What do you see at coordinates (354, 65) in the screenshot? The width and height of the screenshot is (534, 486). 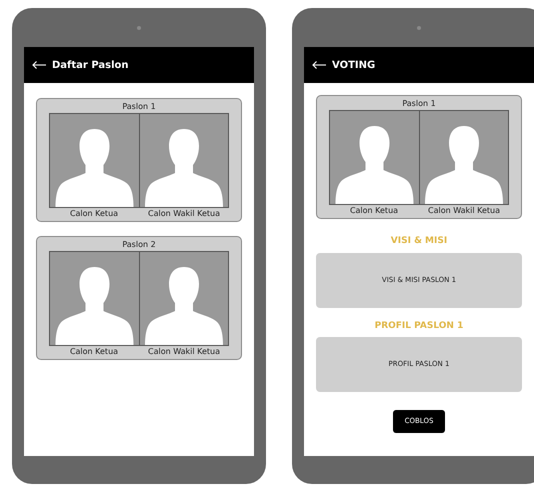 I see `header-title: VOTING` at bounding box center [354, 65].